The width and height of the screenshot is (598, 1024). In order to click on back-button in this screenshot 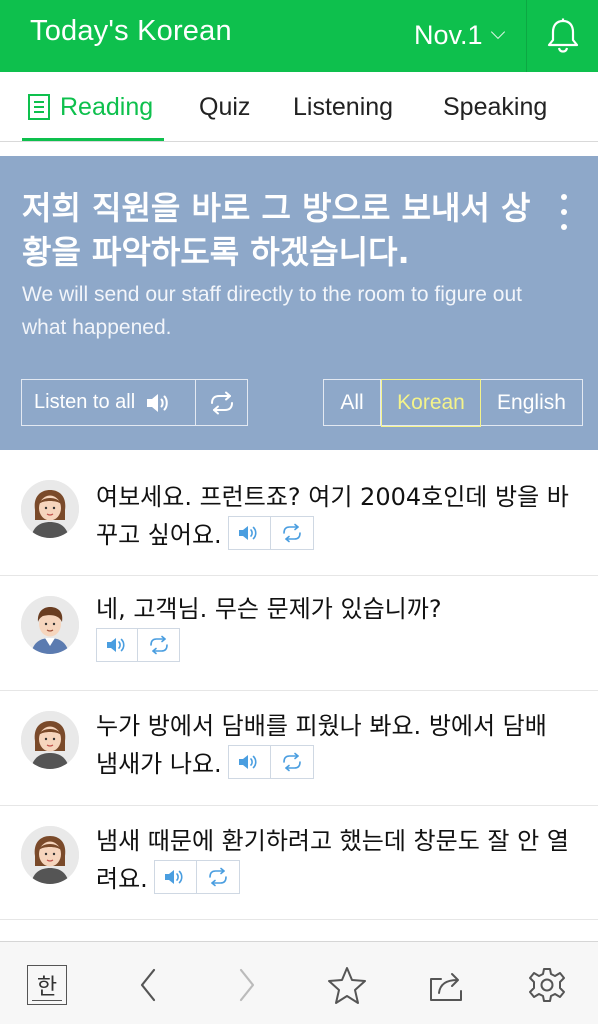, I will do `click(148, 985)`.